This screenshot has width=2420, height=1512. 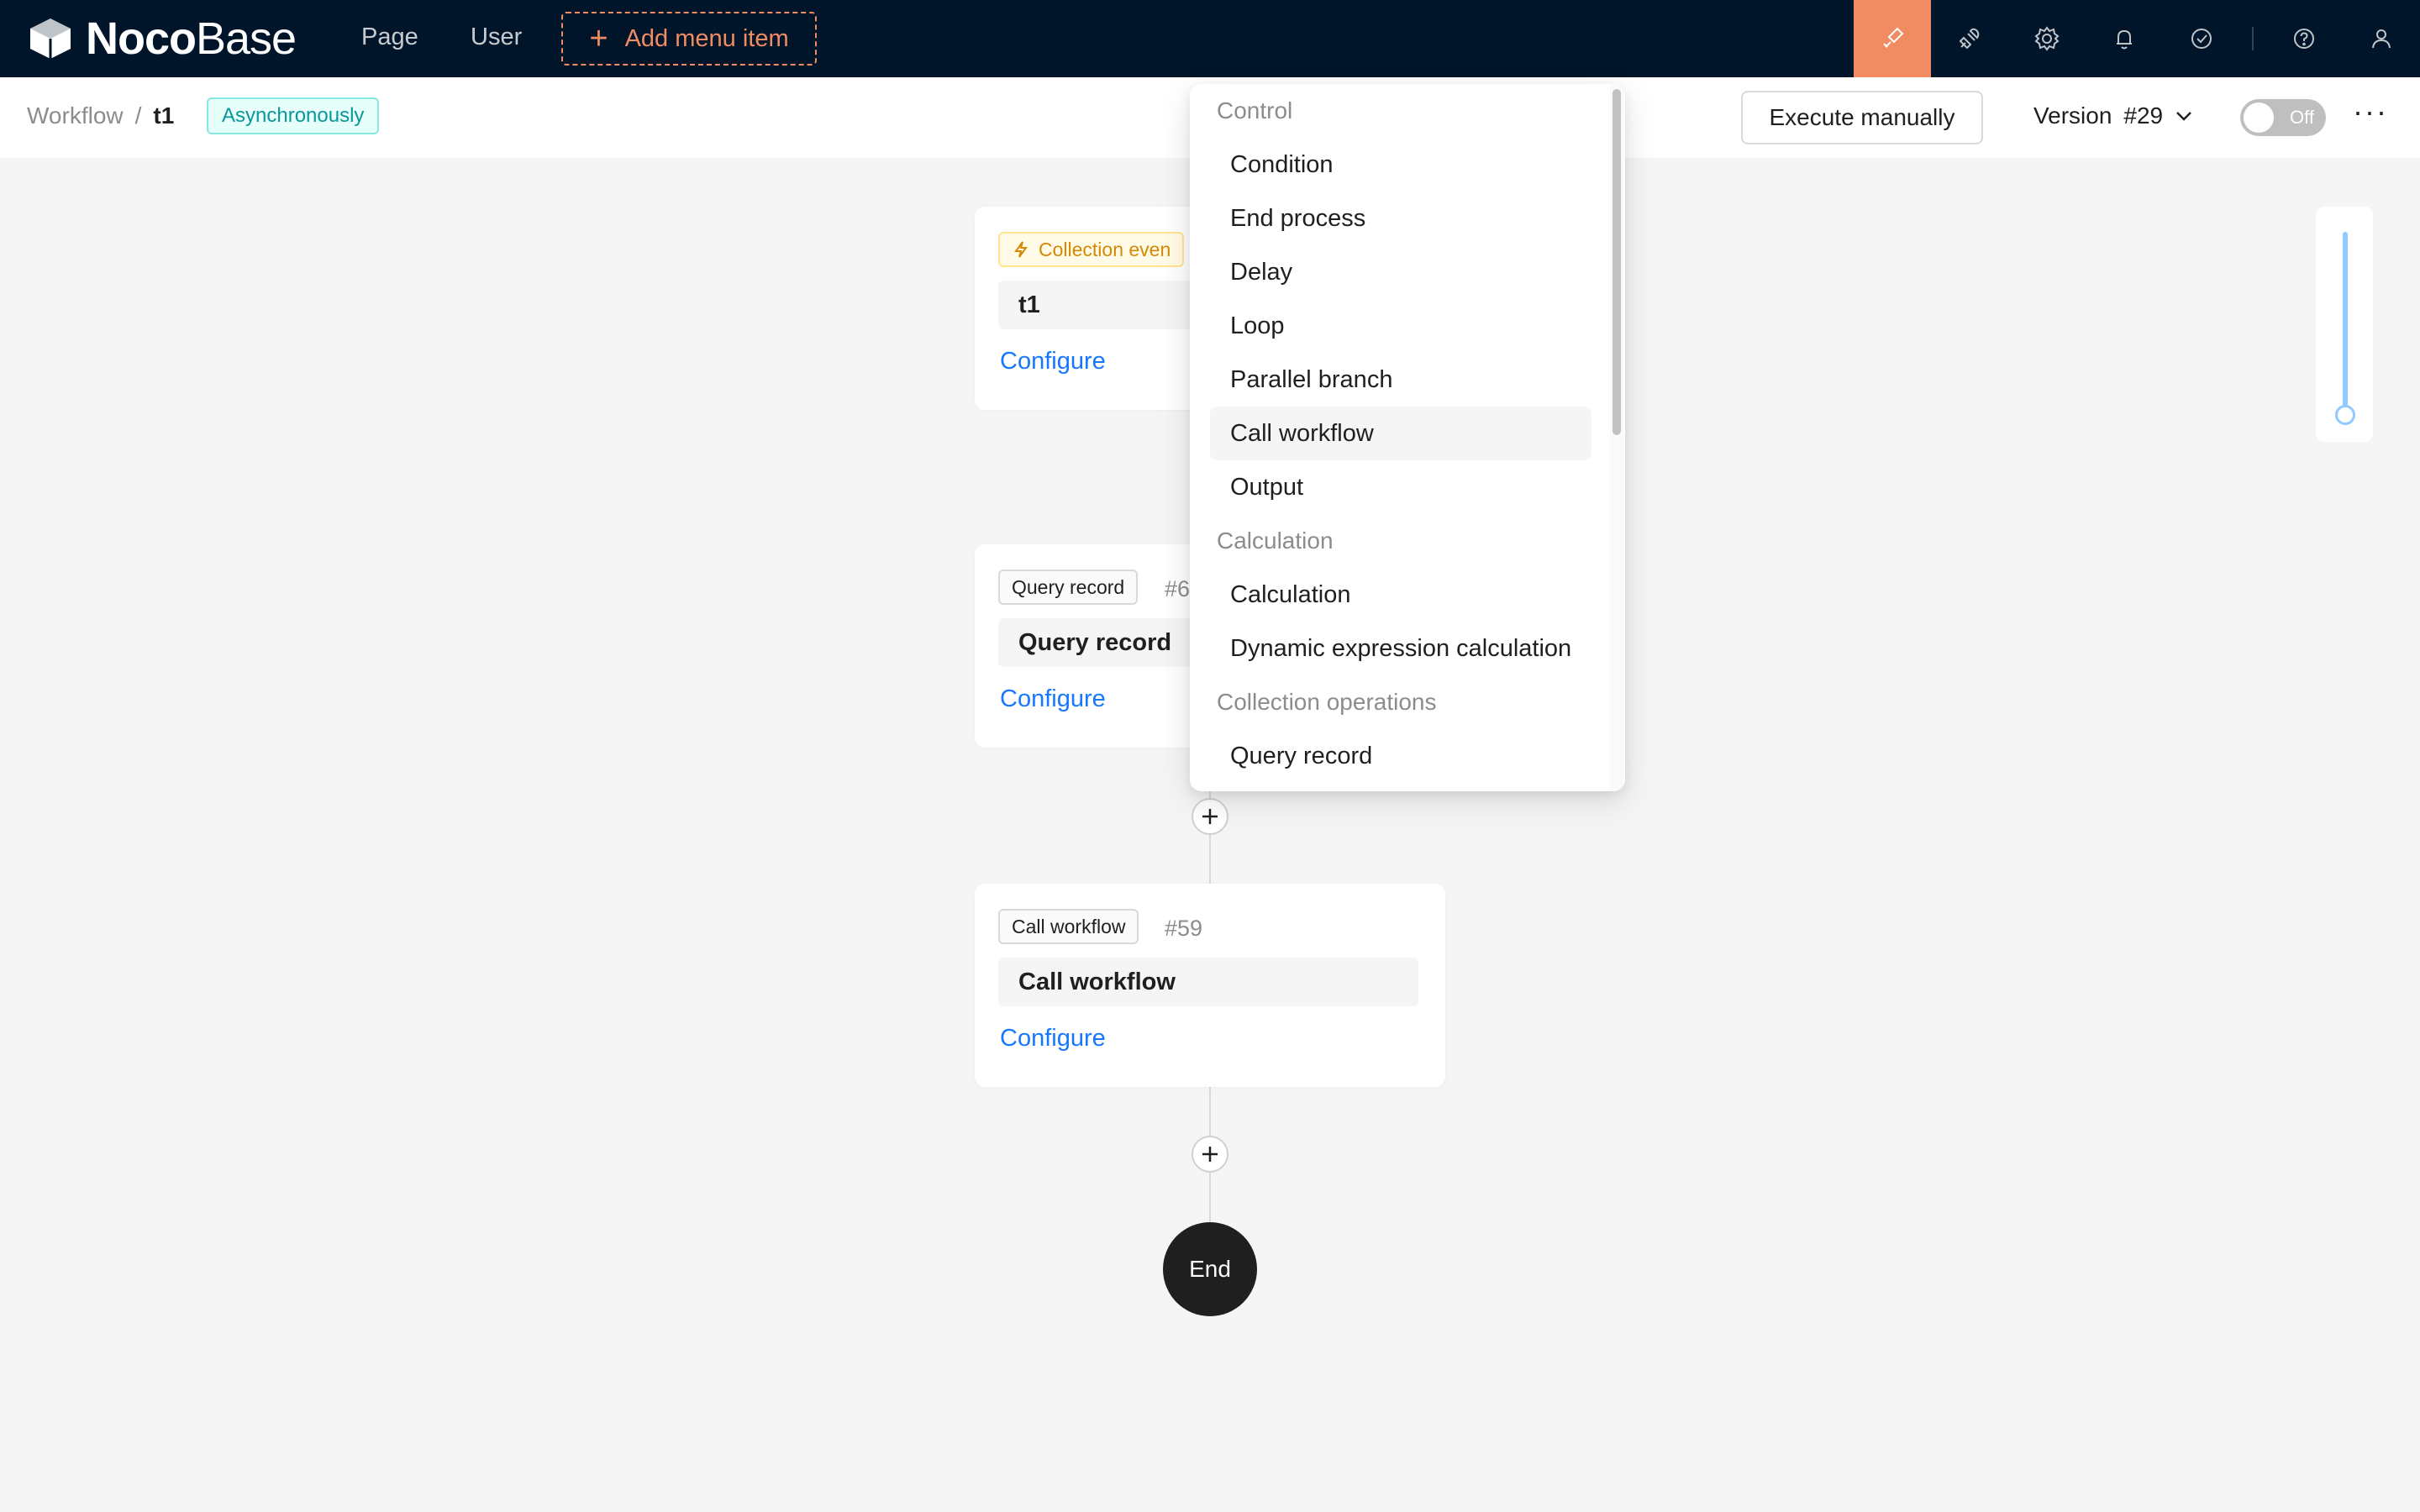 What do you see at coordinates (2382, 38) in the screenshot?
I see `user-icon` at bounding box center [2382, 38].